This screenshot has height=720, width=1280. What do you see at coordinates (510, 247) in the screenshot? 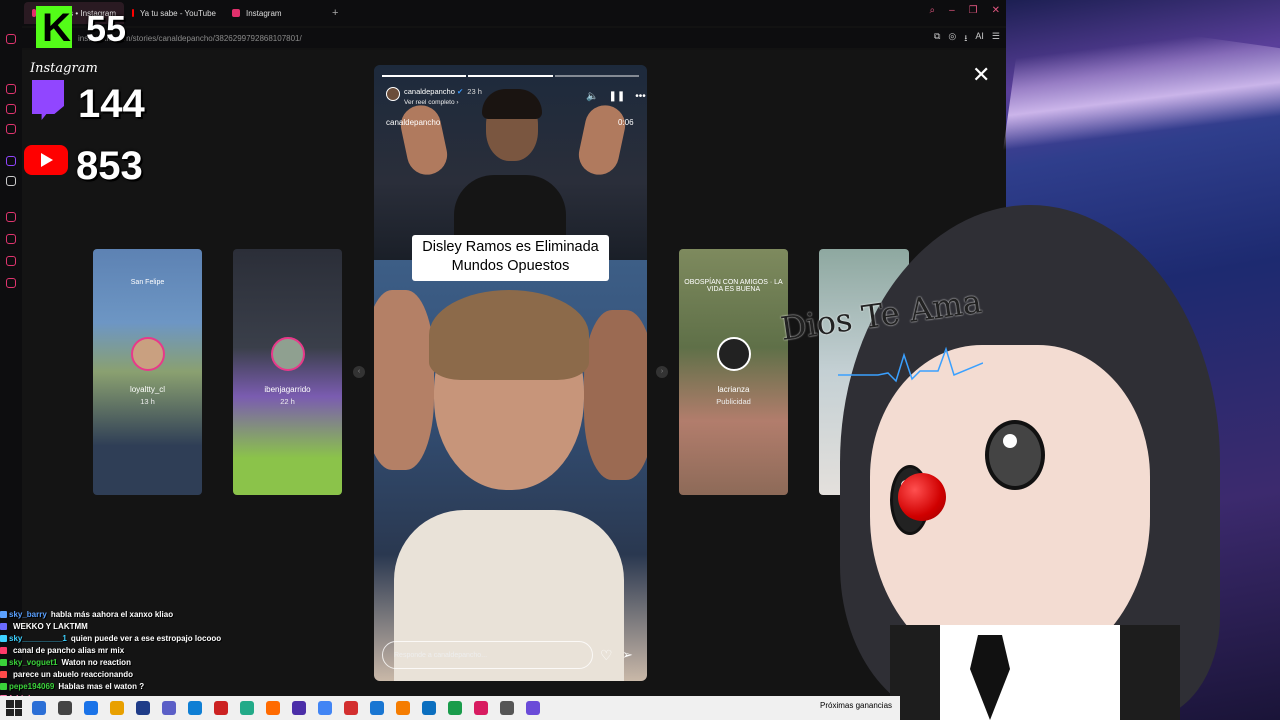
I see `caption-line: Disley Ramos es Eliminada` at bounding box center [510, 247].